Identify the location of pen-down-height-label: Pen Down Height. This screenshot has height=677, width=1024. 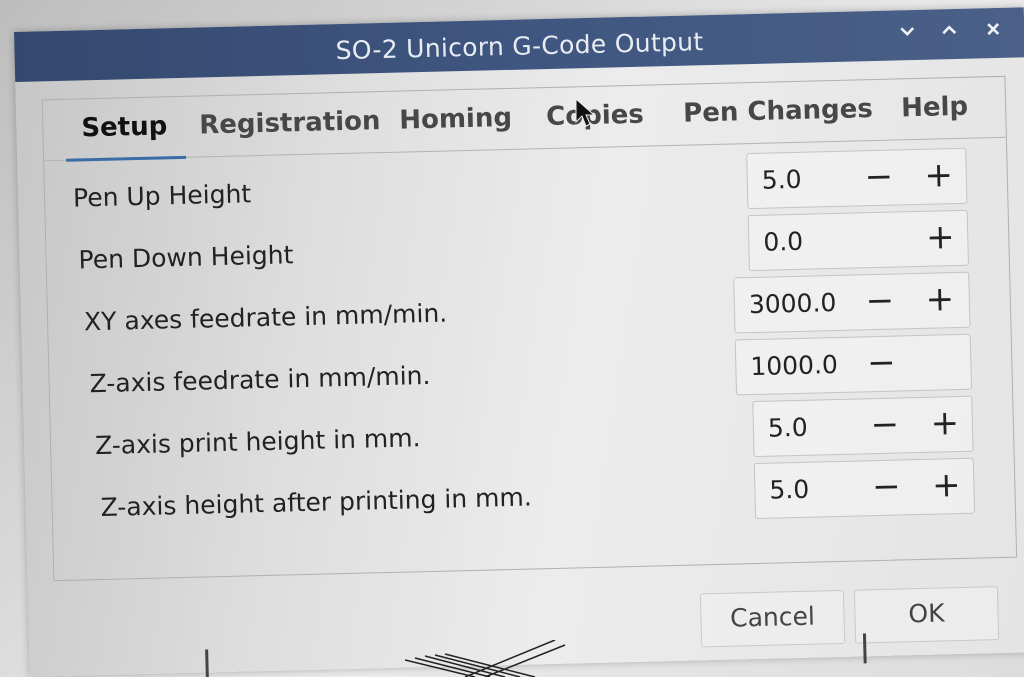
(186, 257).